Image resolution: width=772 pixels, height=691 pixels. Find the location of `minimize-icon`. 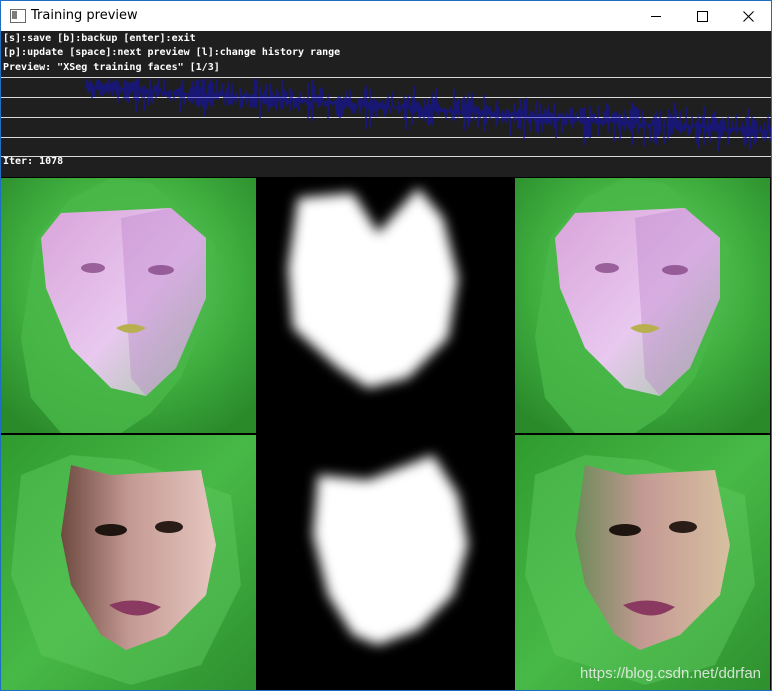

minimize-icon is located at coordinates (656, 16).